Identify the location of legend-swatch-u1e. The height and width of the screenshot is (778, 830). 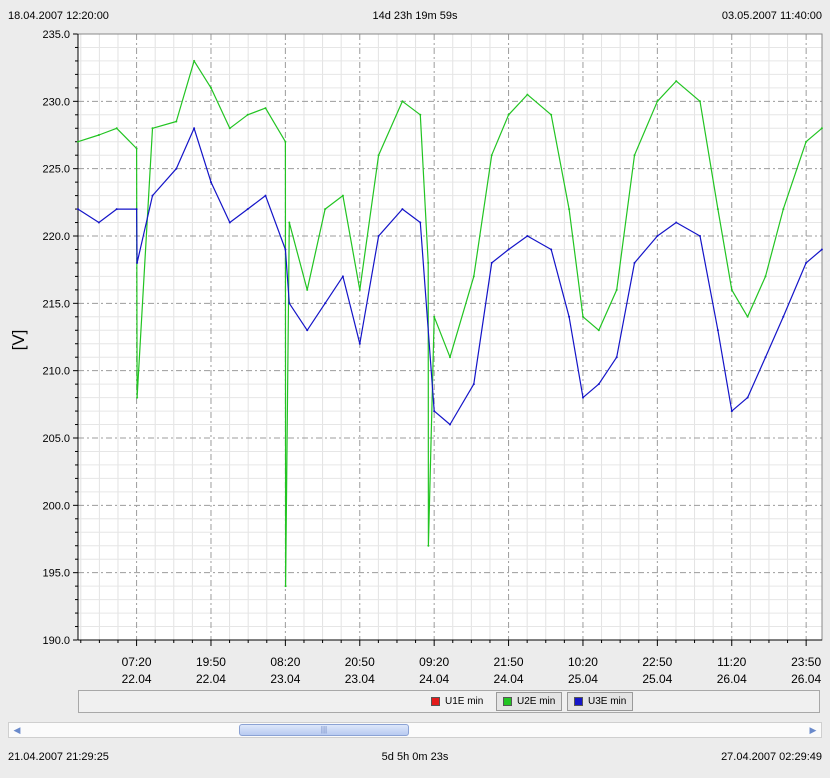
(435, 701).